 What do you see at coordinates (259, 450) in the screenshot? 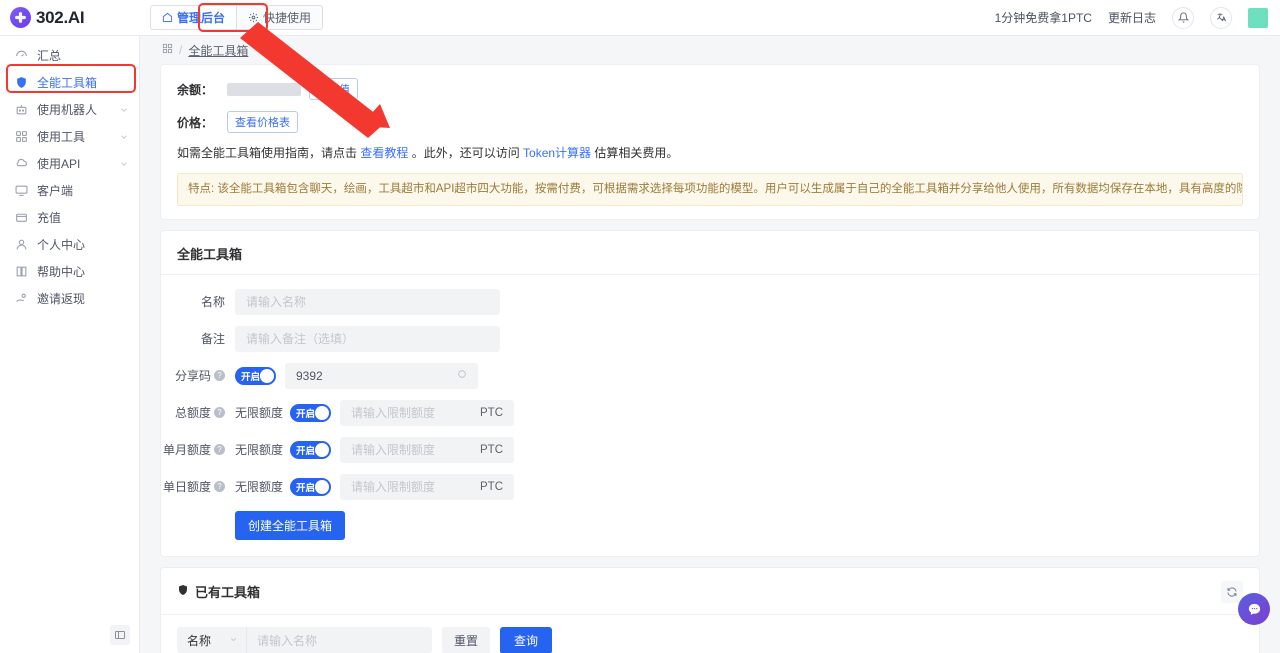
I see `monthly-quota-unlimited-label: 无限额度` at bounding box center [259, 450].